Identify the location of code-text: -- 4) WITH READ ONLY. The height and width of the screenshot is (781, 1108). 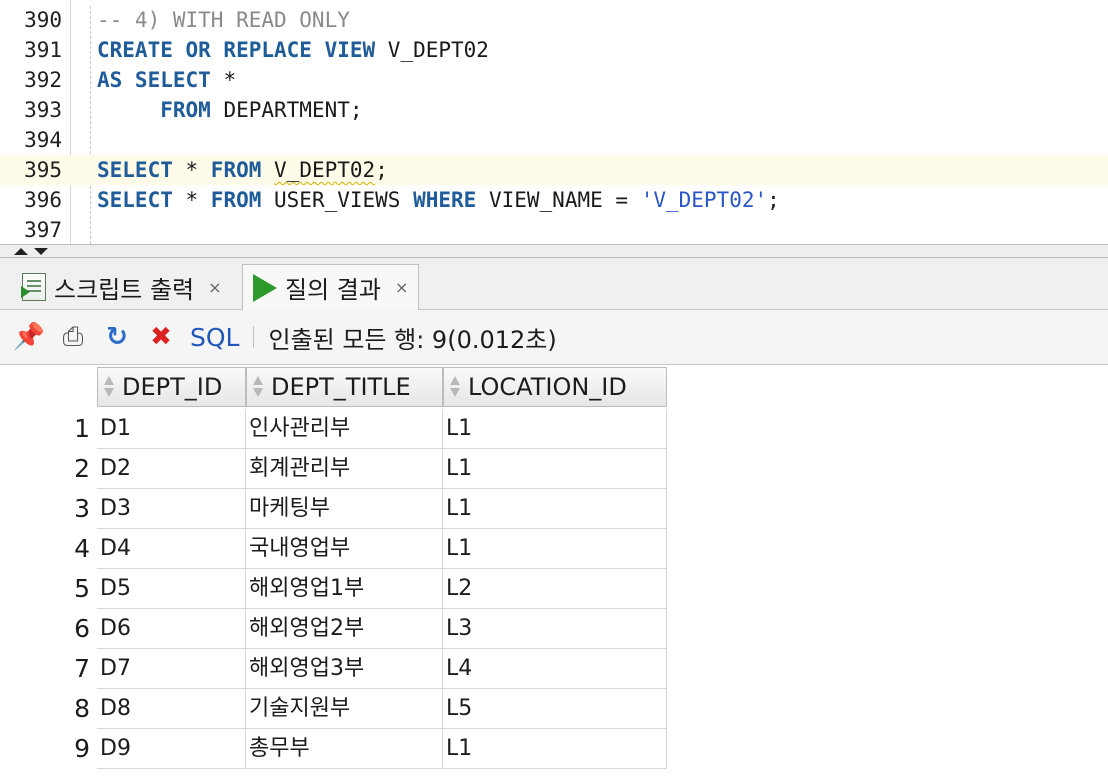
(223, 20).